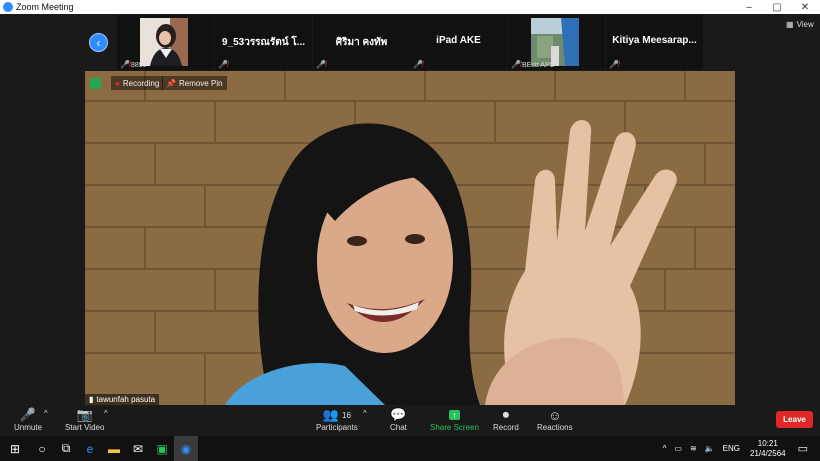 The width and height of the screenshot is (820, 461). Describe the element at coordinates (398, 414) in the screenshot. I see `chat-icon: 💬` at that location.